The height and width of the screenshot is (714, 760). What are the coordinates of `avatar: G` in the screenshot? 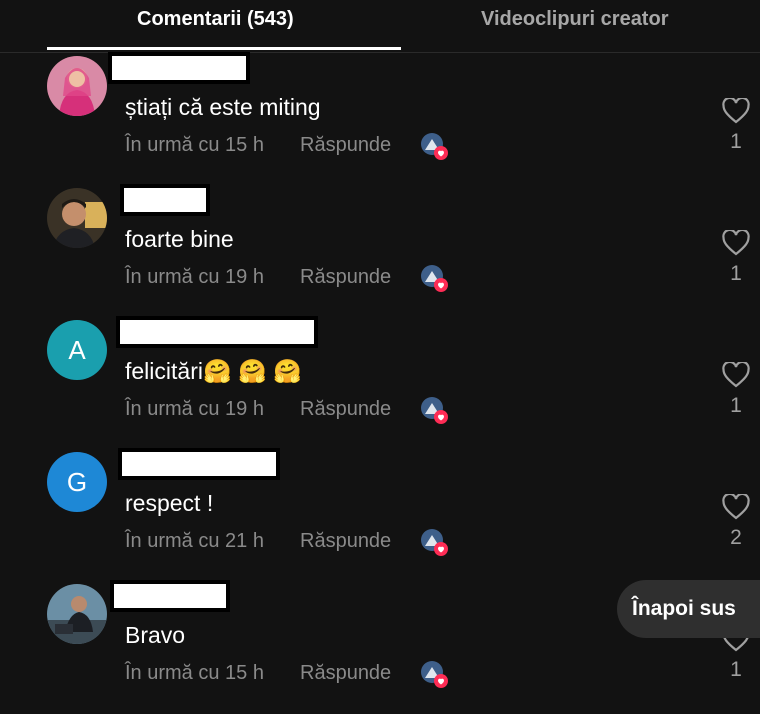 It's located at (77, 482).